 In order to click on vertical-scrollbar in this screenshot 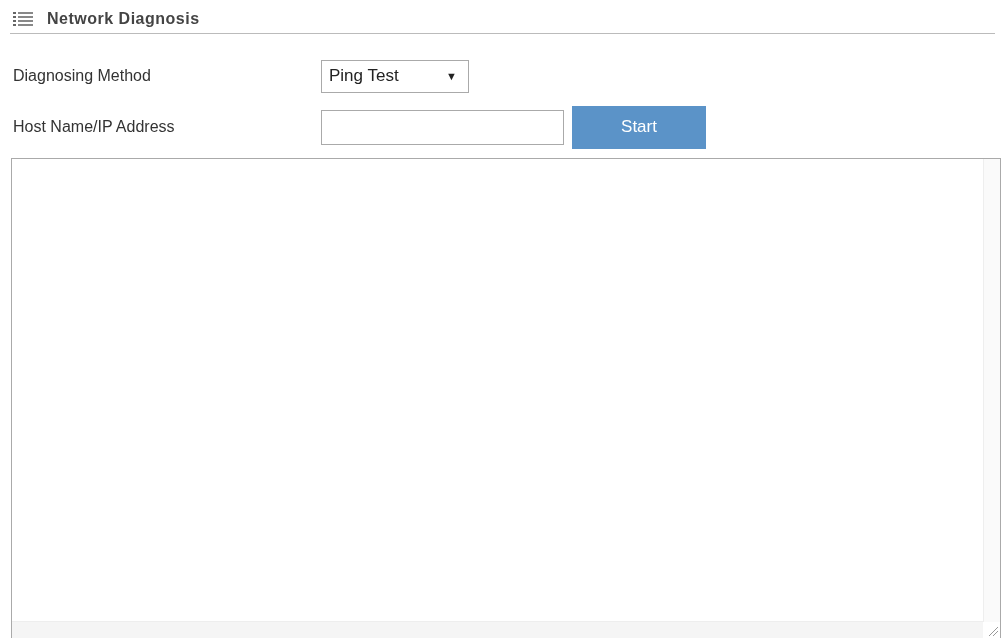, I will do `click(991, 390)`.